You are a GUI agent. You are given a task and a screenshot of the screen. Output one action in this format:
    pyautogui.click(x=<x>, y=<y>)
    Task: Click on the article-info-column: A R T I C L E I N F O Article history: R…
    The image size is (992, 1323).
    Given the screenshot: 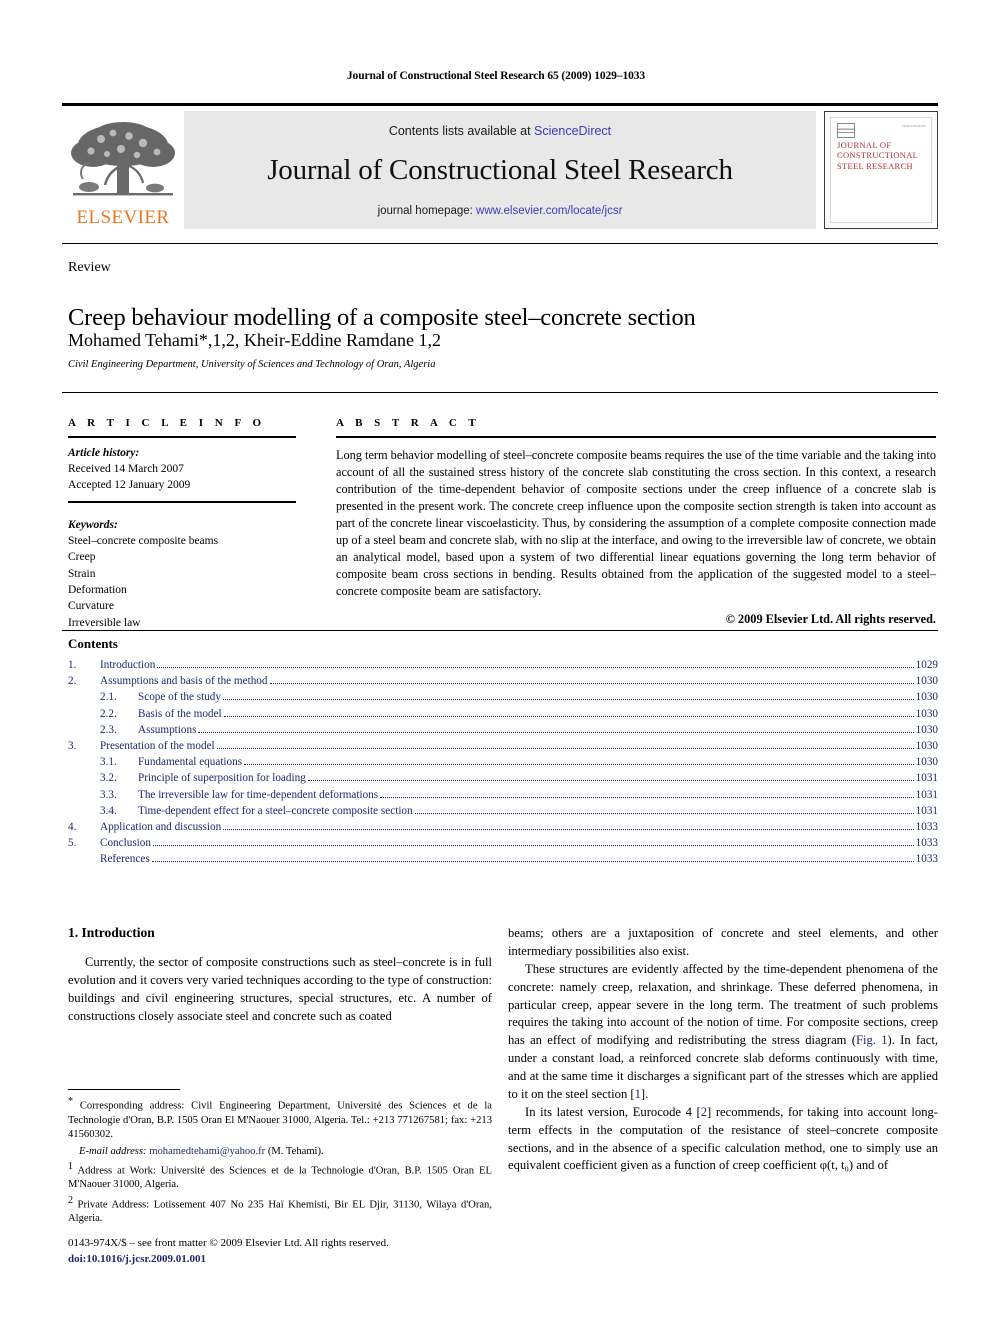 What is the action you would take?
    pyautogui.click(x=182, y=524)
    